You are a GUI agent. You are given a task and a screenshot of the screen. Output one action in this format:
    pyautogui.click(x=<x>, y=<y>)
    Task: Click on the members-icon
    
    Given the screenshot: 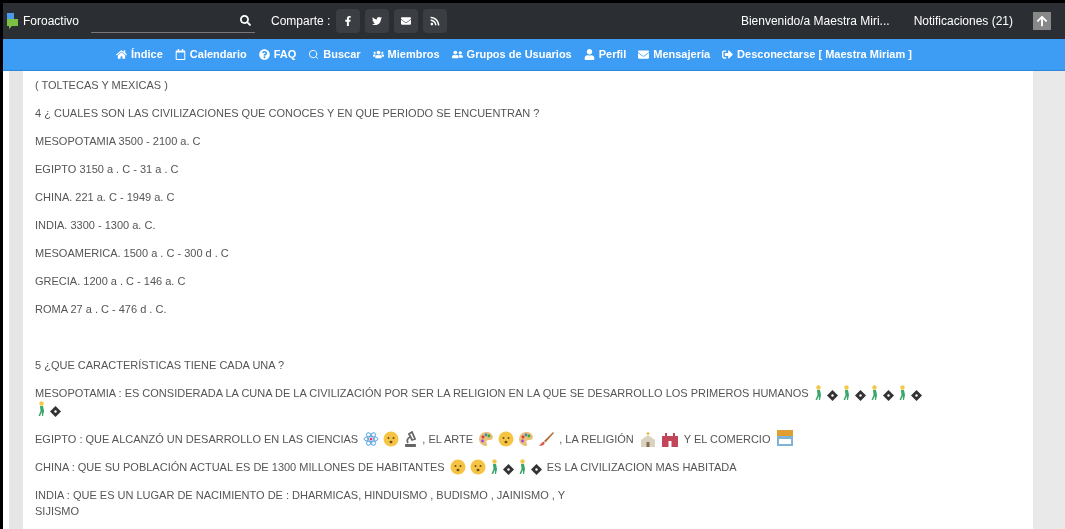 What is the action you would take?
    pyautogui.click(x=378, y=54)
    